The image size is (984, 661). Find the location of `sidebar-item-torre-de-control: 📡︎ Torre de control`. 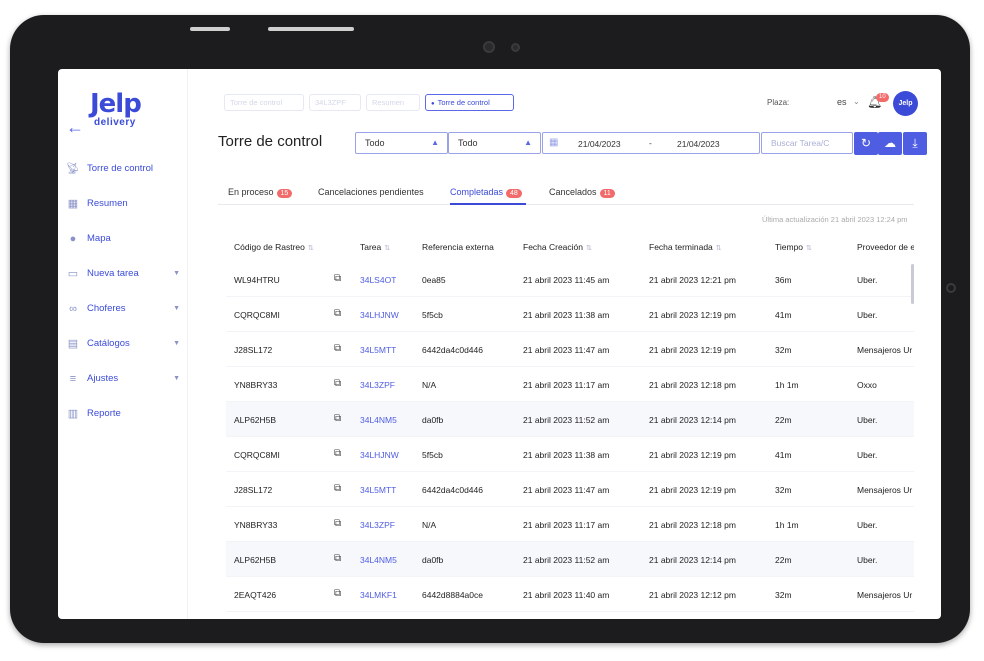

sidebar-item-torre-de-control: 📡︎ Torre de control is located at coordinates (123, 168).